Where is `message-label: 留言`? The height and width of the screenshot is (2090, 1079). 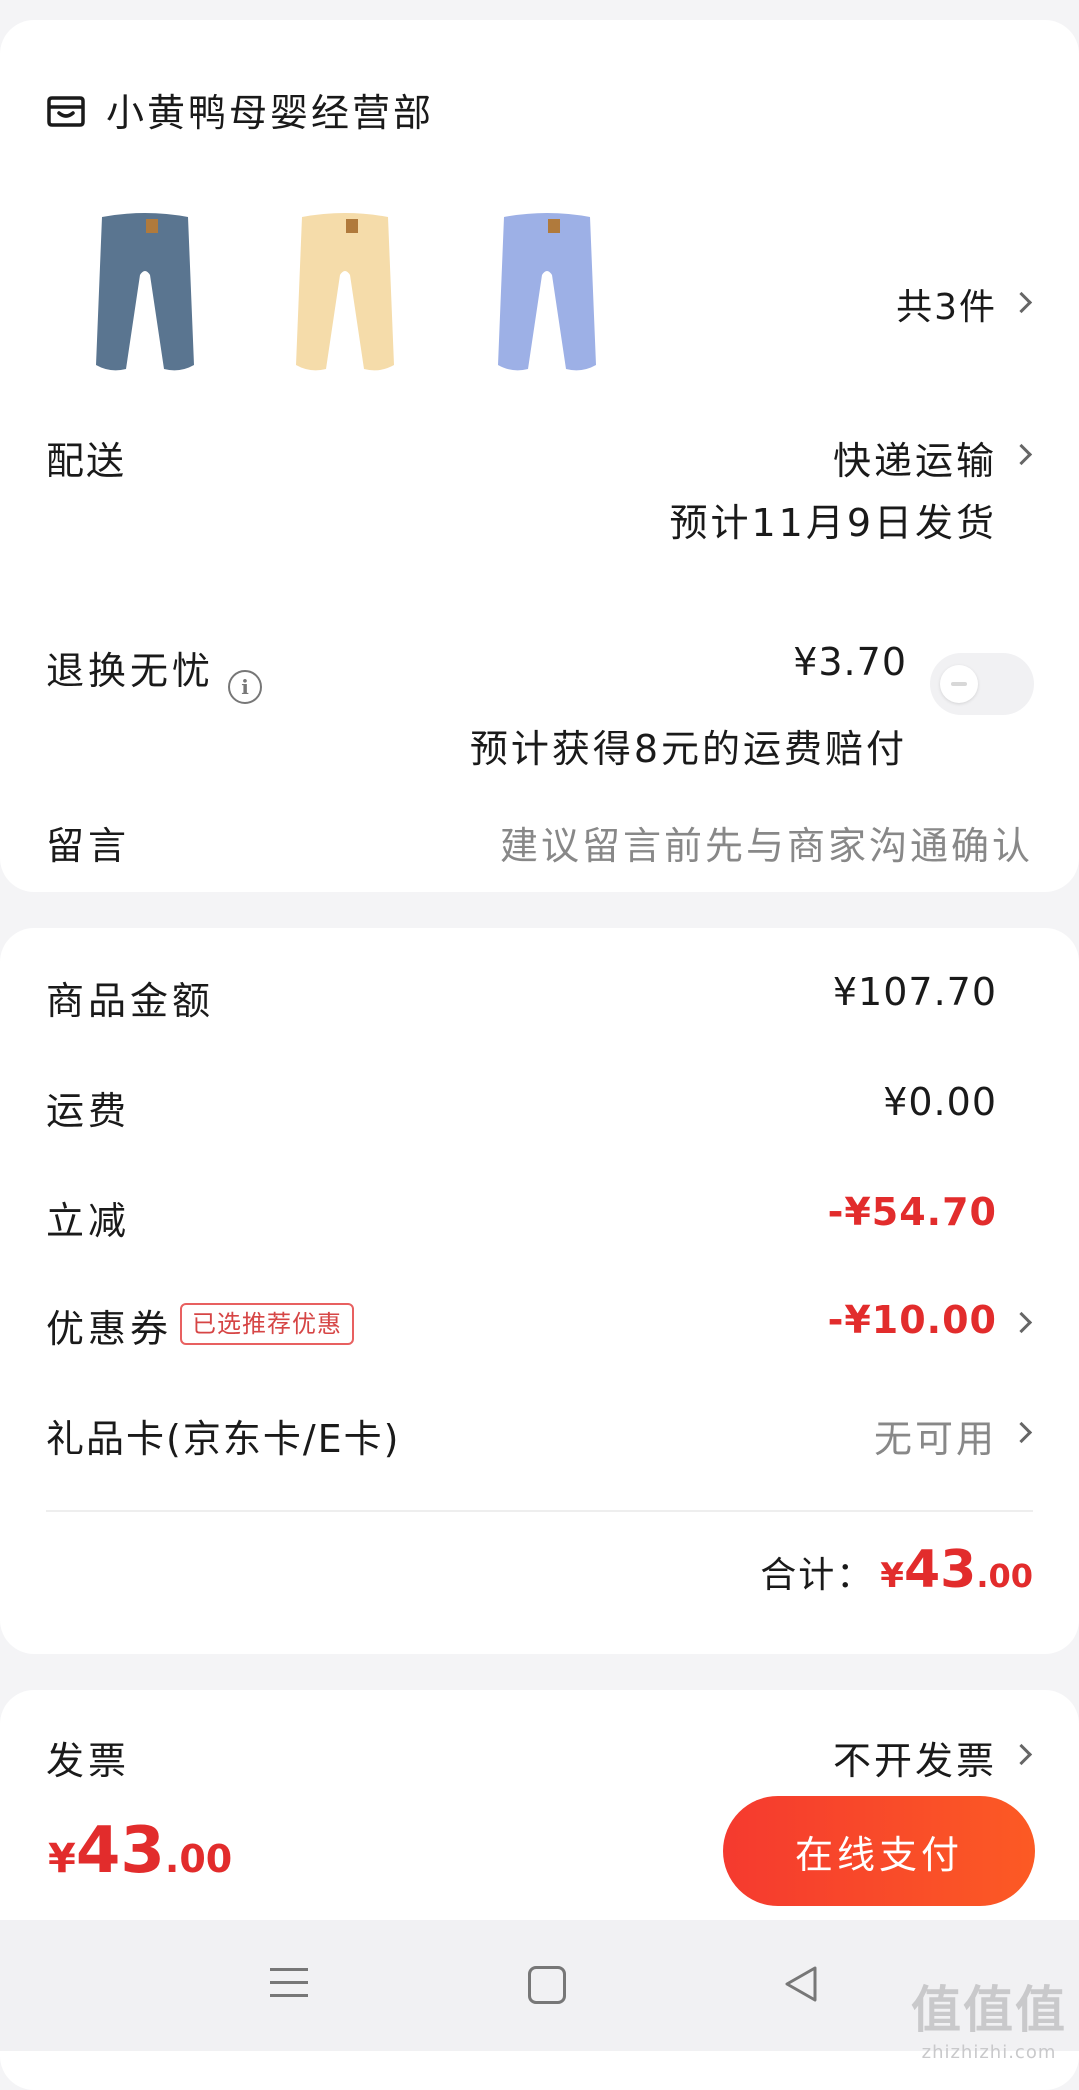
message-label: 留言 is located at coordinates (88, 846).